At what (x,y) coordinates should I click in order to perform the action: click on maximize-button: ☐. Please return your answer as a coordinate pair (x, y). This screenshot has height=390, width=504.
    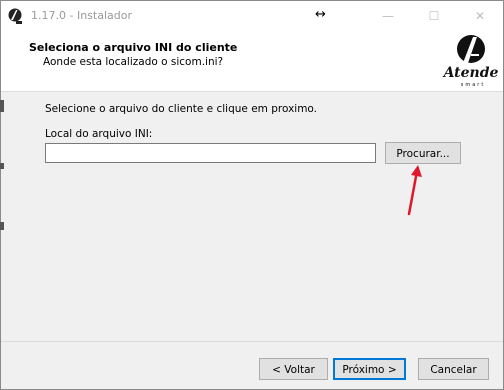
    Looking at the image, I should click on (434, 16).